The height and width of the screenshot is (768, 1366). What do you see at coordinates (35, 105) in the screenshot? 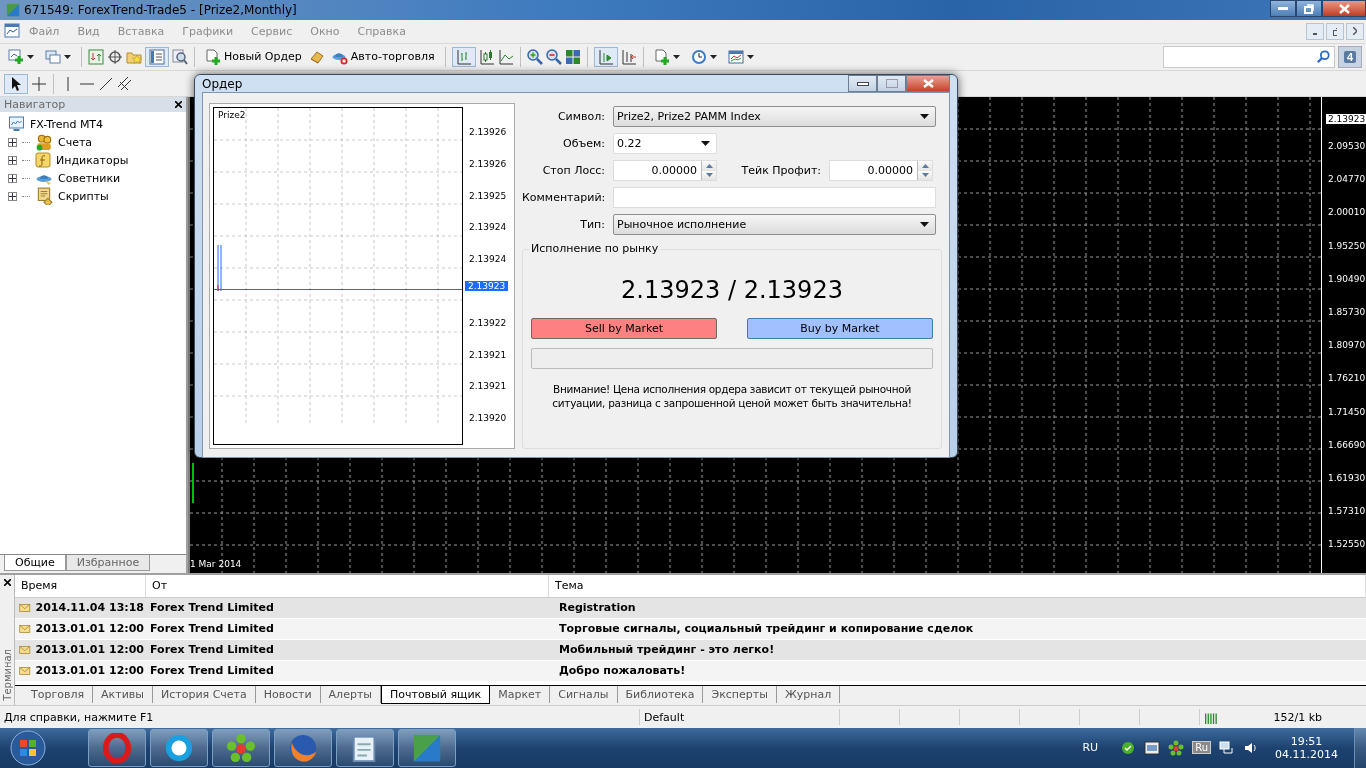
I see `panel-title: Навигатор` at bounding box center [35, 105].